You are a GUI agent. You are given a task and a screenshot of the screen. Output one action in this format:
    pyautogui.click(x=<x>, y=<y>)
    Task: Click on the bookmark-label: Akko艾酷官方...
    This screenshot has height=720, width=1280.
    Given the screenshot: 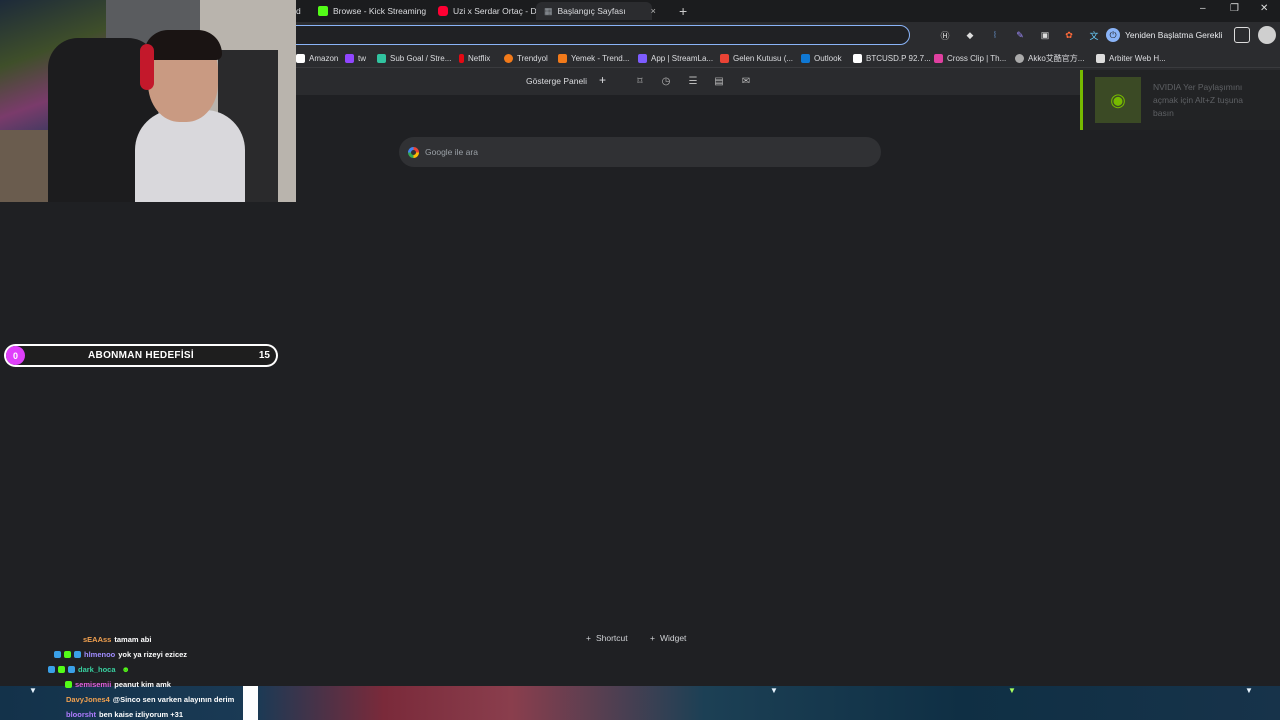 What is the action you would take?
    pyautogui.click(x=1056, y=58)
    